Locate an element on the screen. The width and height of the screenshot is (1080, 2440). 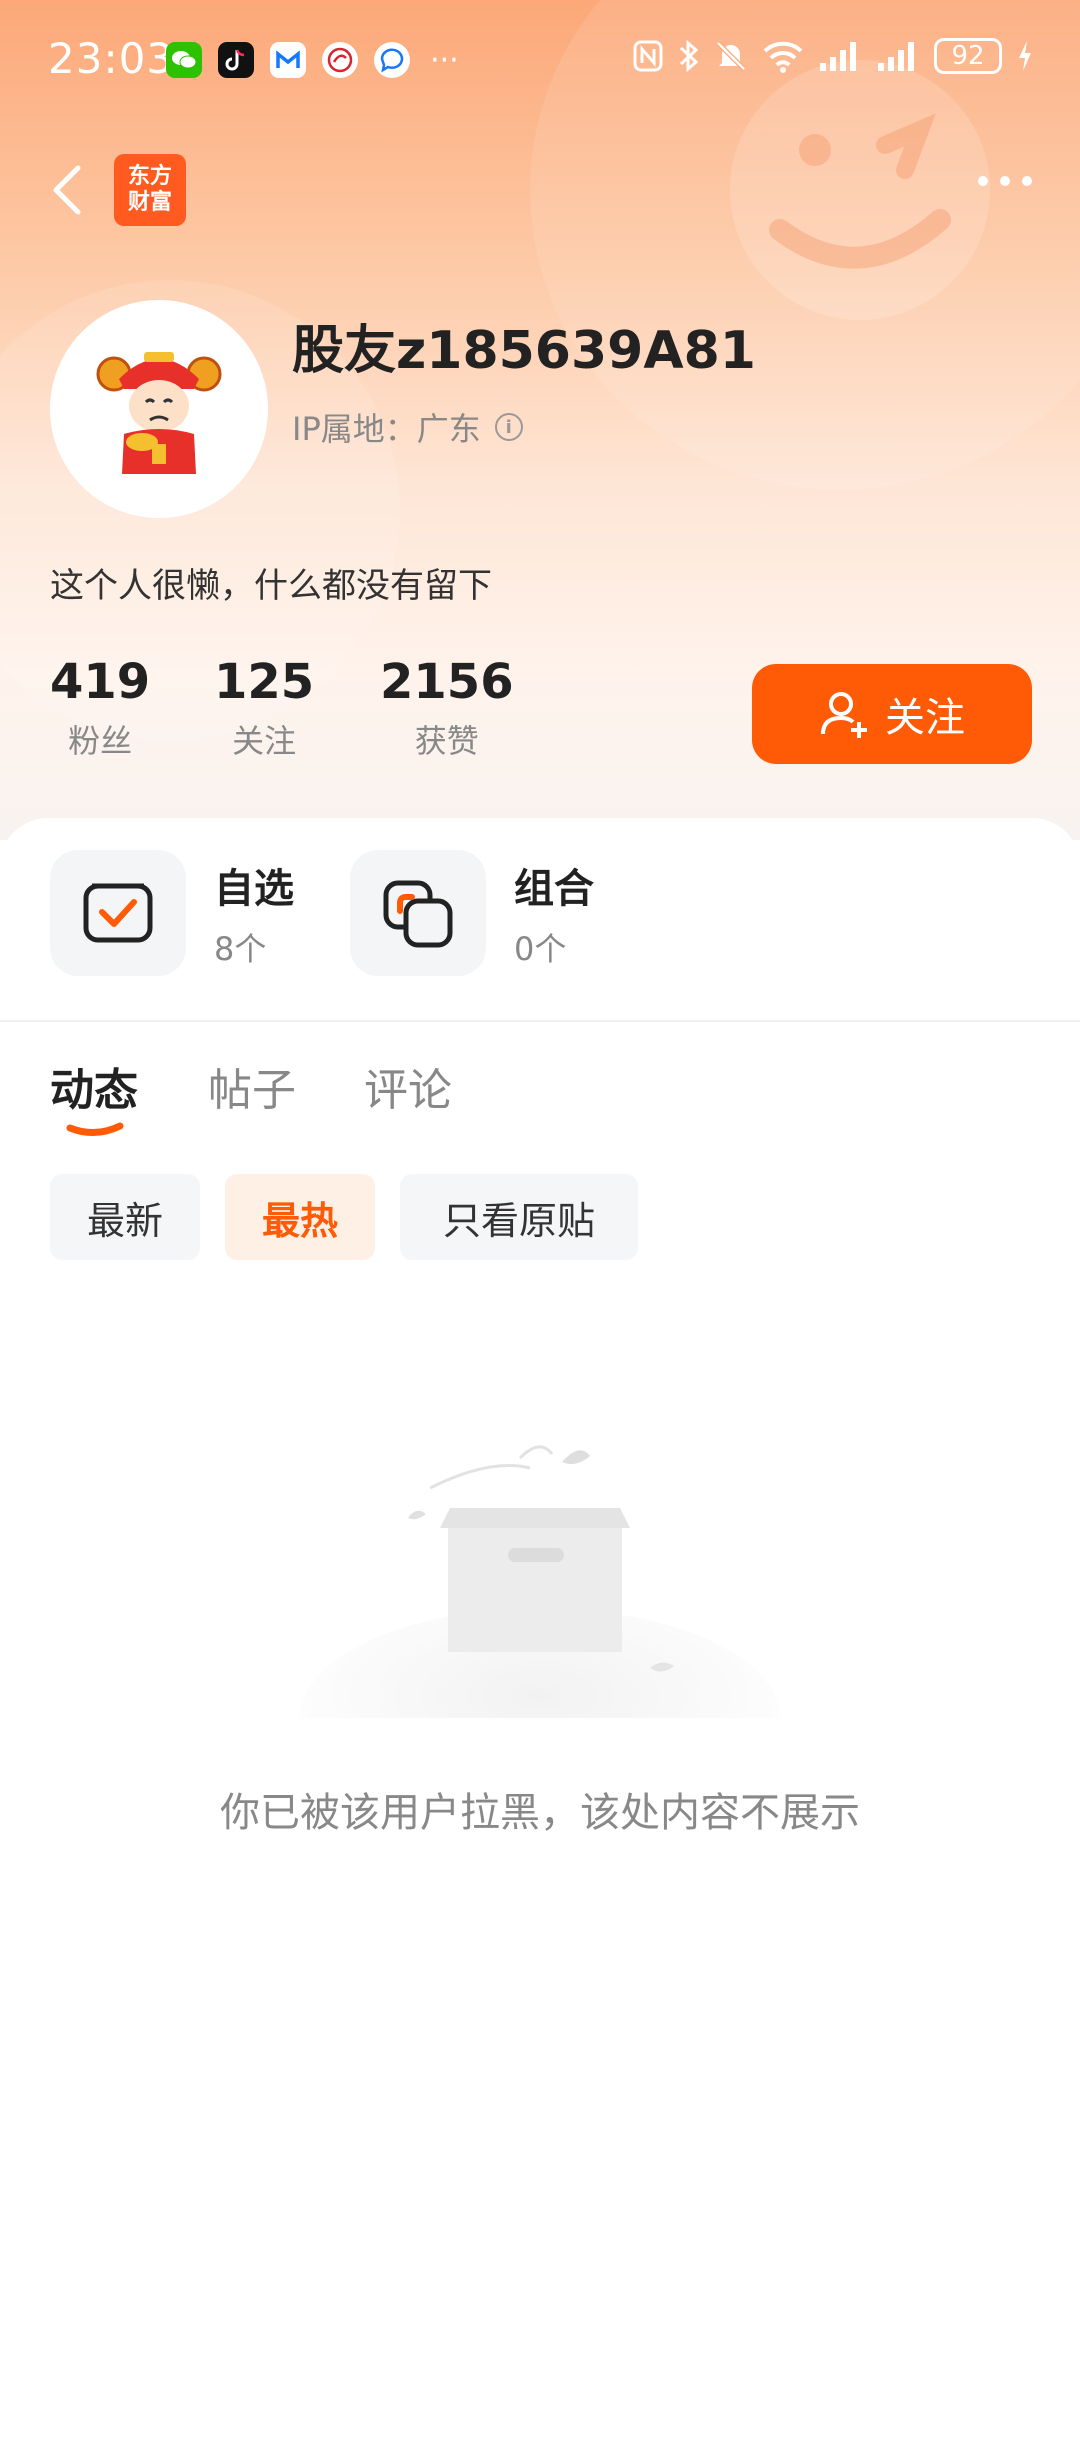
charging-icon is located at coordinates (1025, 56).